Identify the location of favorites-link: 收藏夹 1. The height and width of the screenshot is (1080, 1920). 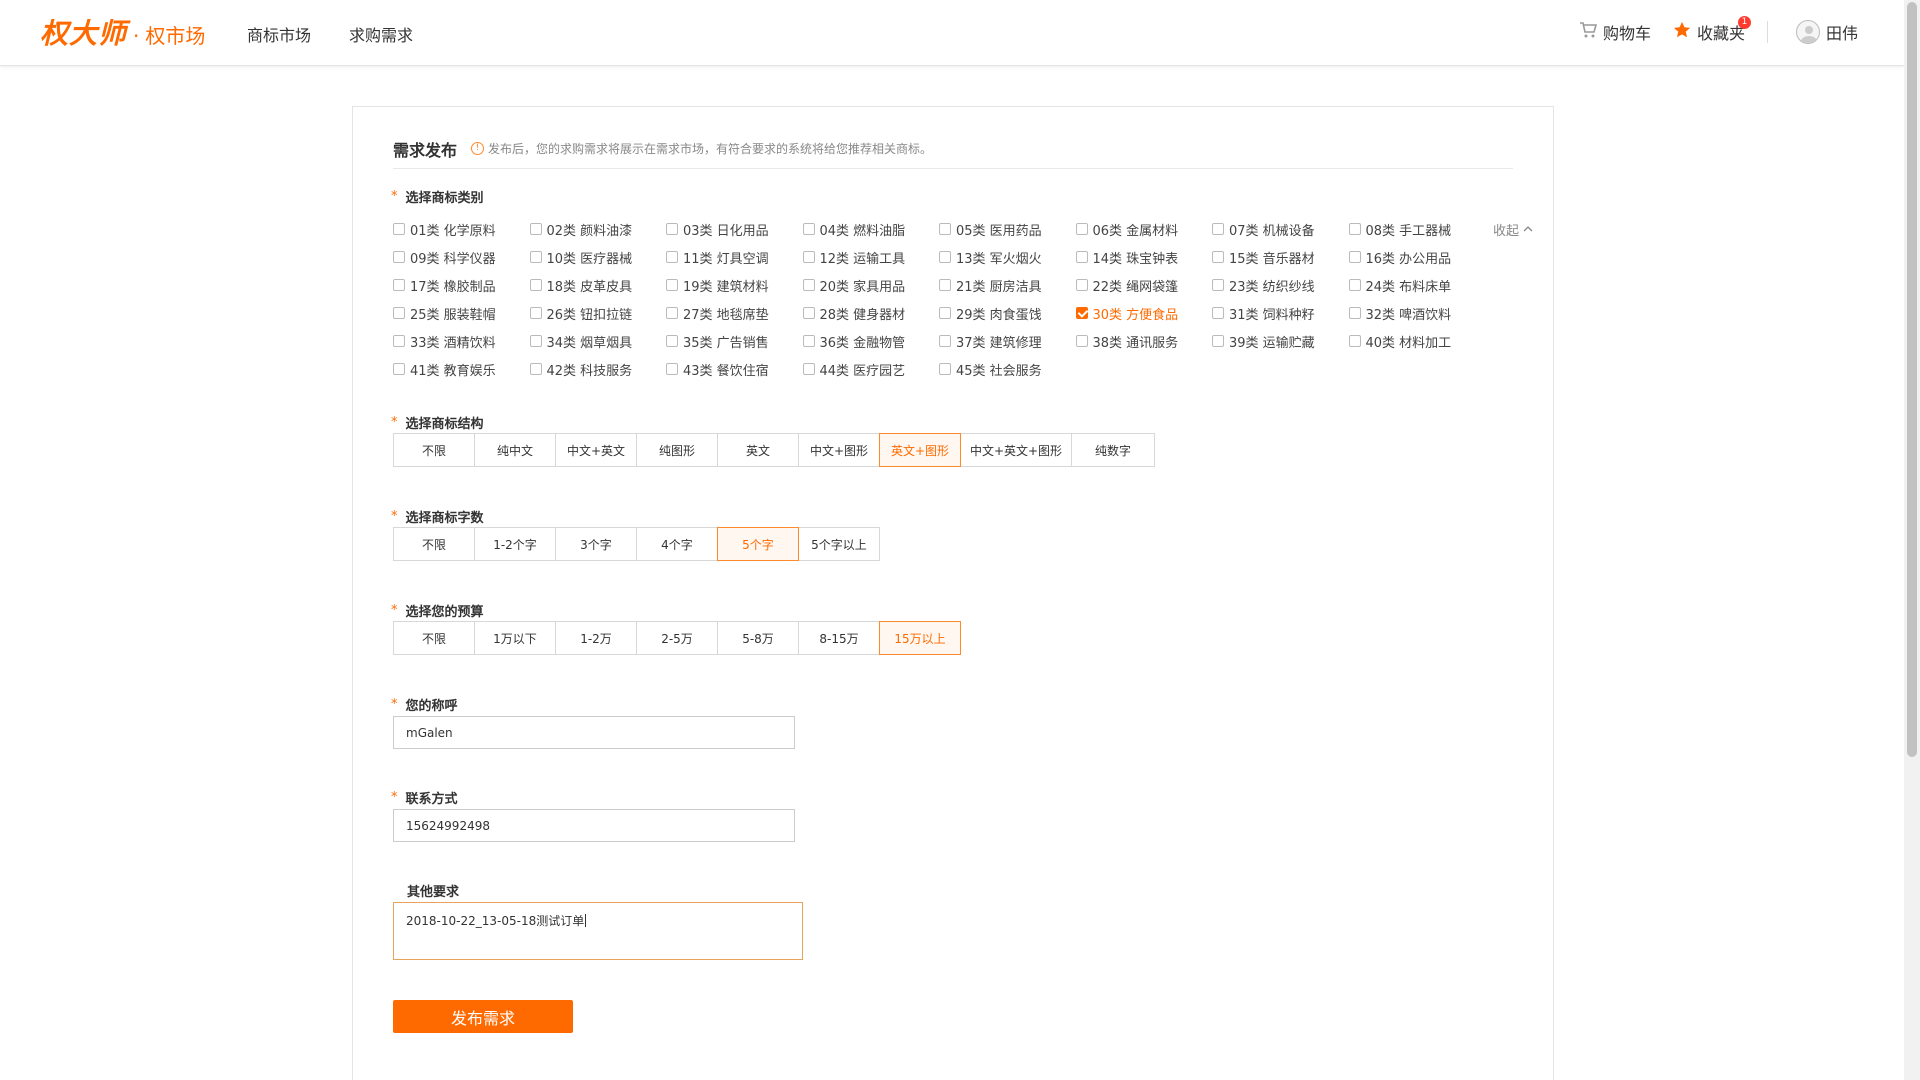
(1712, 30).